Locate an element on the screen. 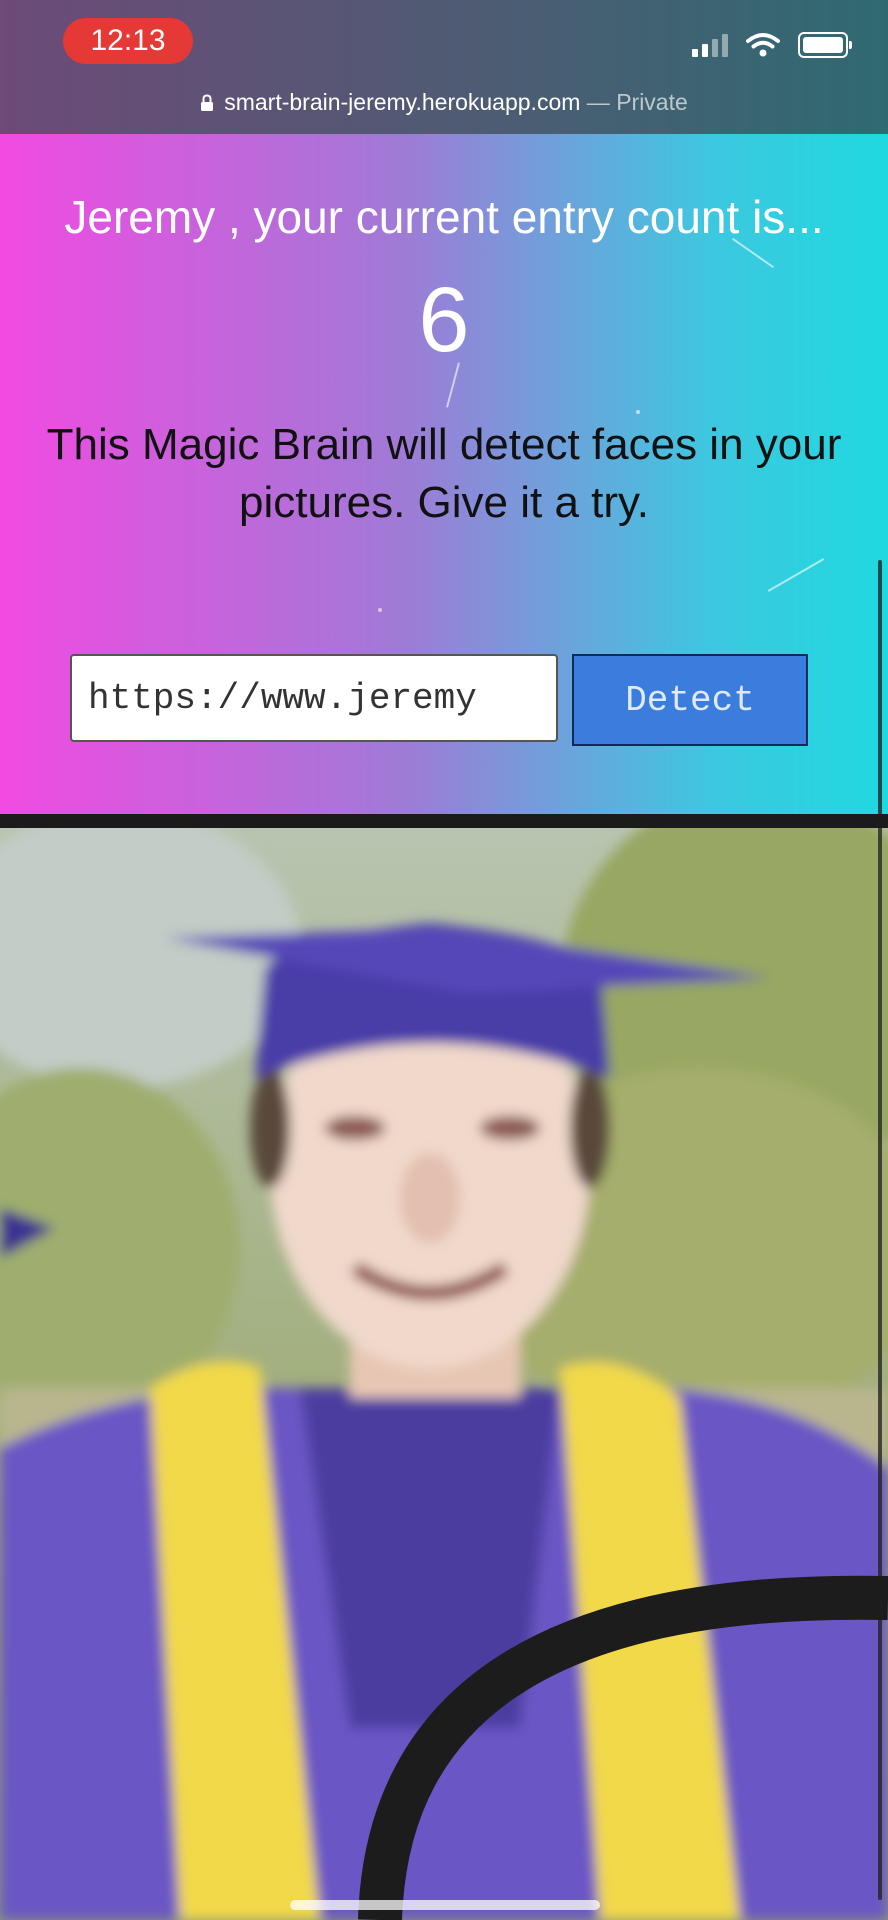 Image resolution: width=888 pixels, height=1920 pixels. entry-count: 6 is located at coordinates (444, 320).